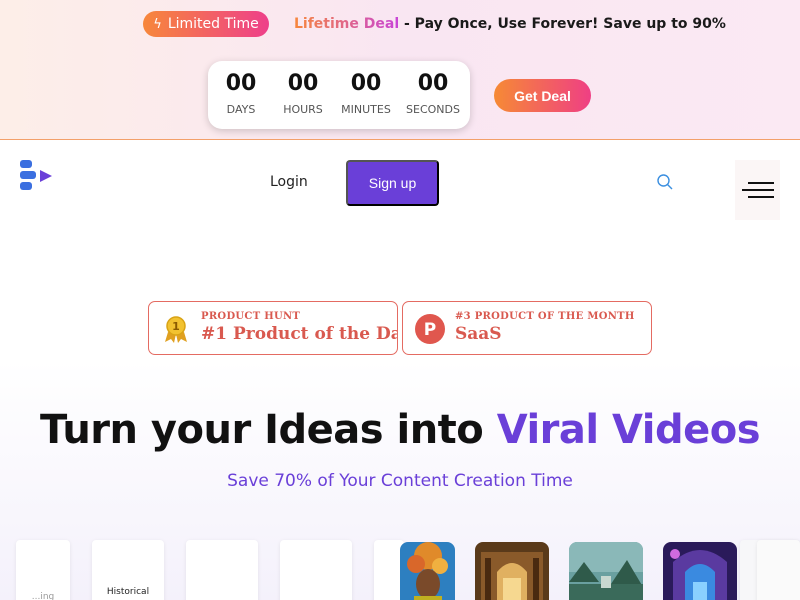 The width and height of the screenshot is (800, 600). What do you see at coordinates (128, 570) in the screenshot?
I see `template-card: Historical` at bounding box center [128, 570].